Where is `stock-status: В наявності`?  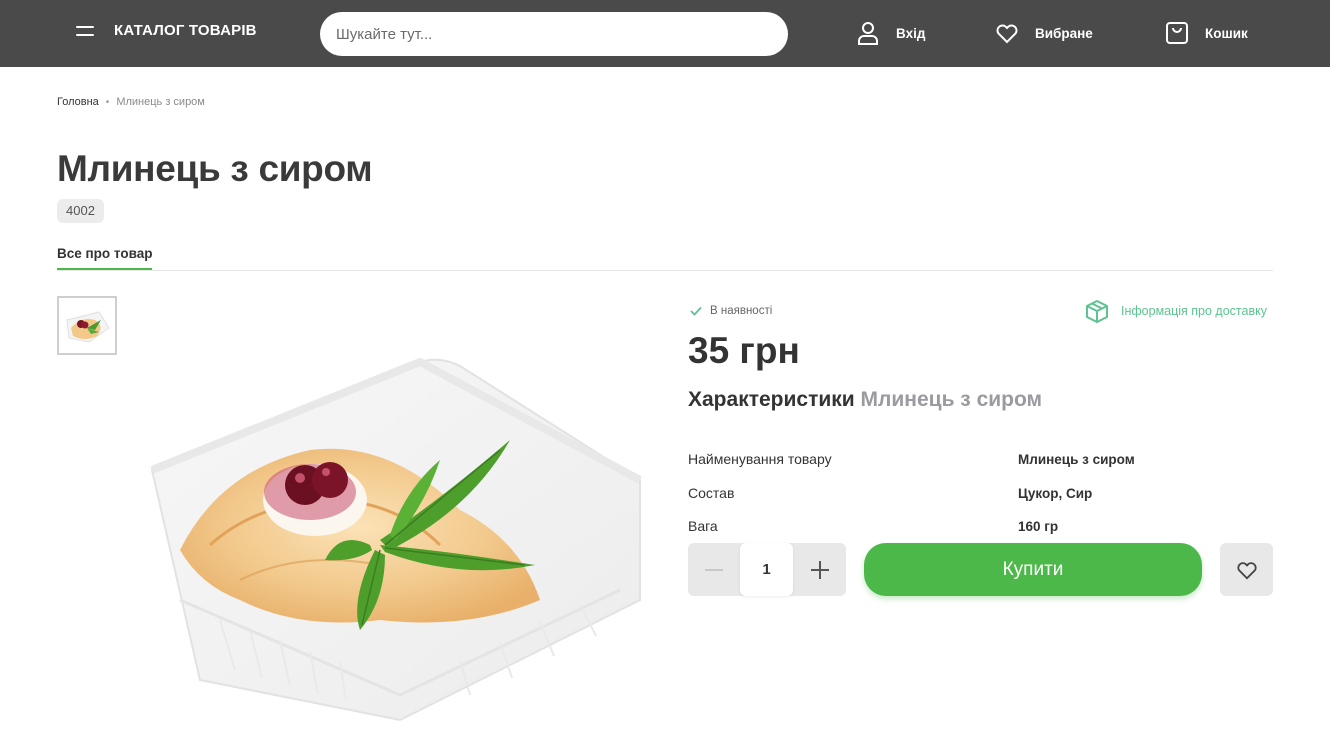
stock-status: В наявності is located at coordinates (731, 311).